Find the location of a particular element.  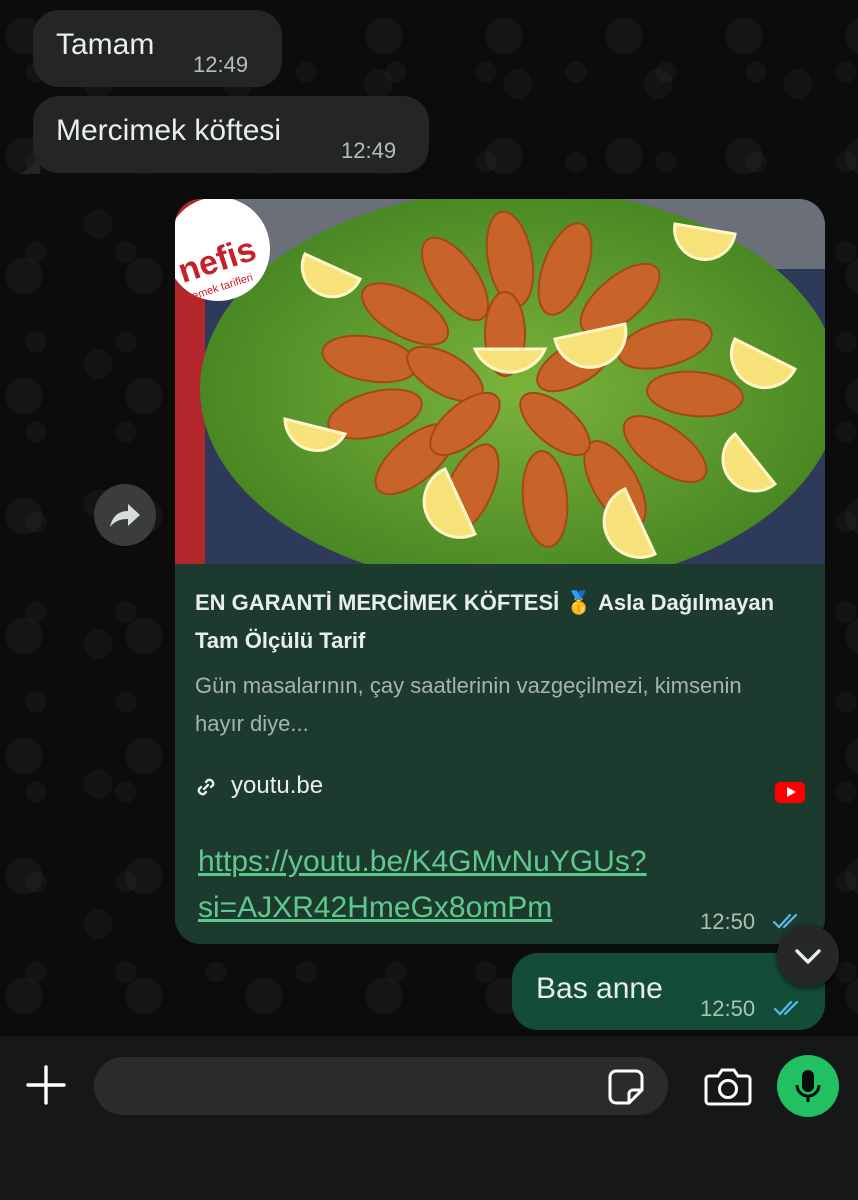

sticker-icon is located at coordinates (626, 1087).